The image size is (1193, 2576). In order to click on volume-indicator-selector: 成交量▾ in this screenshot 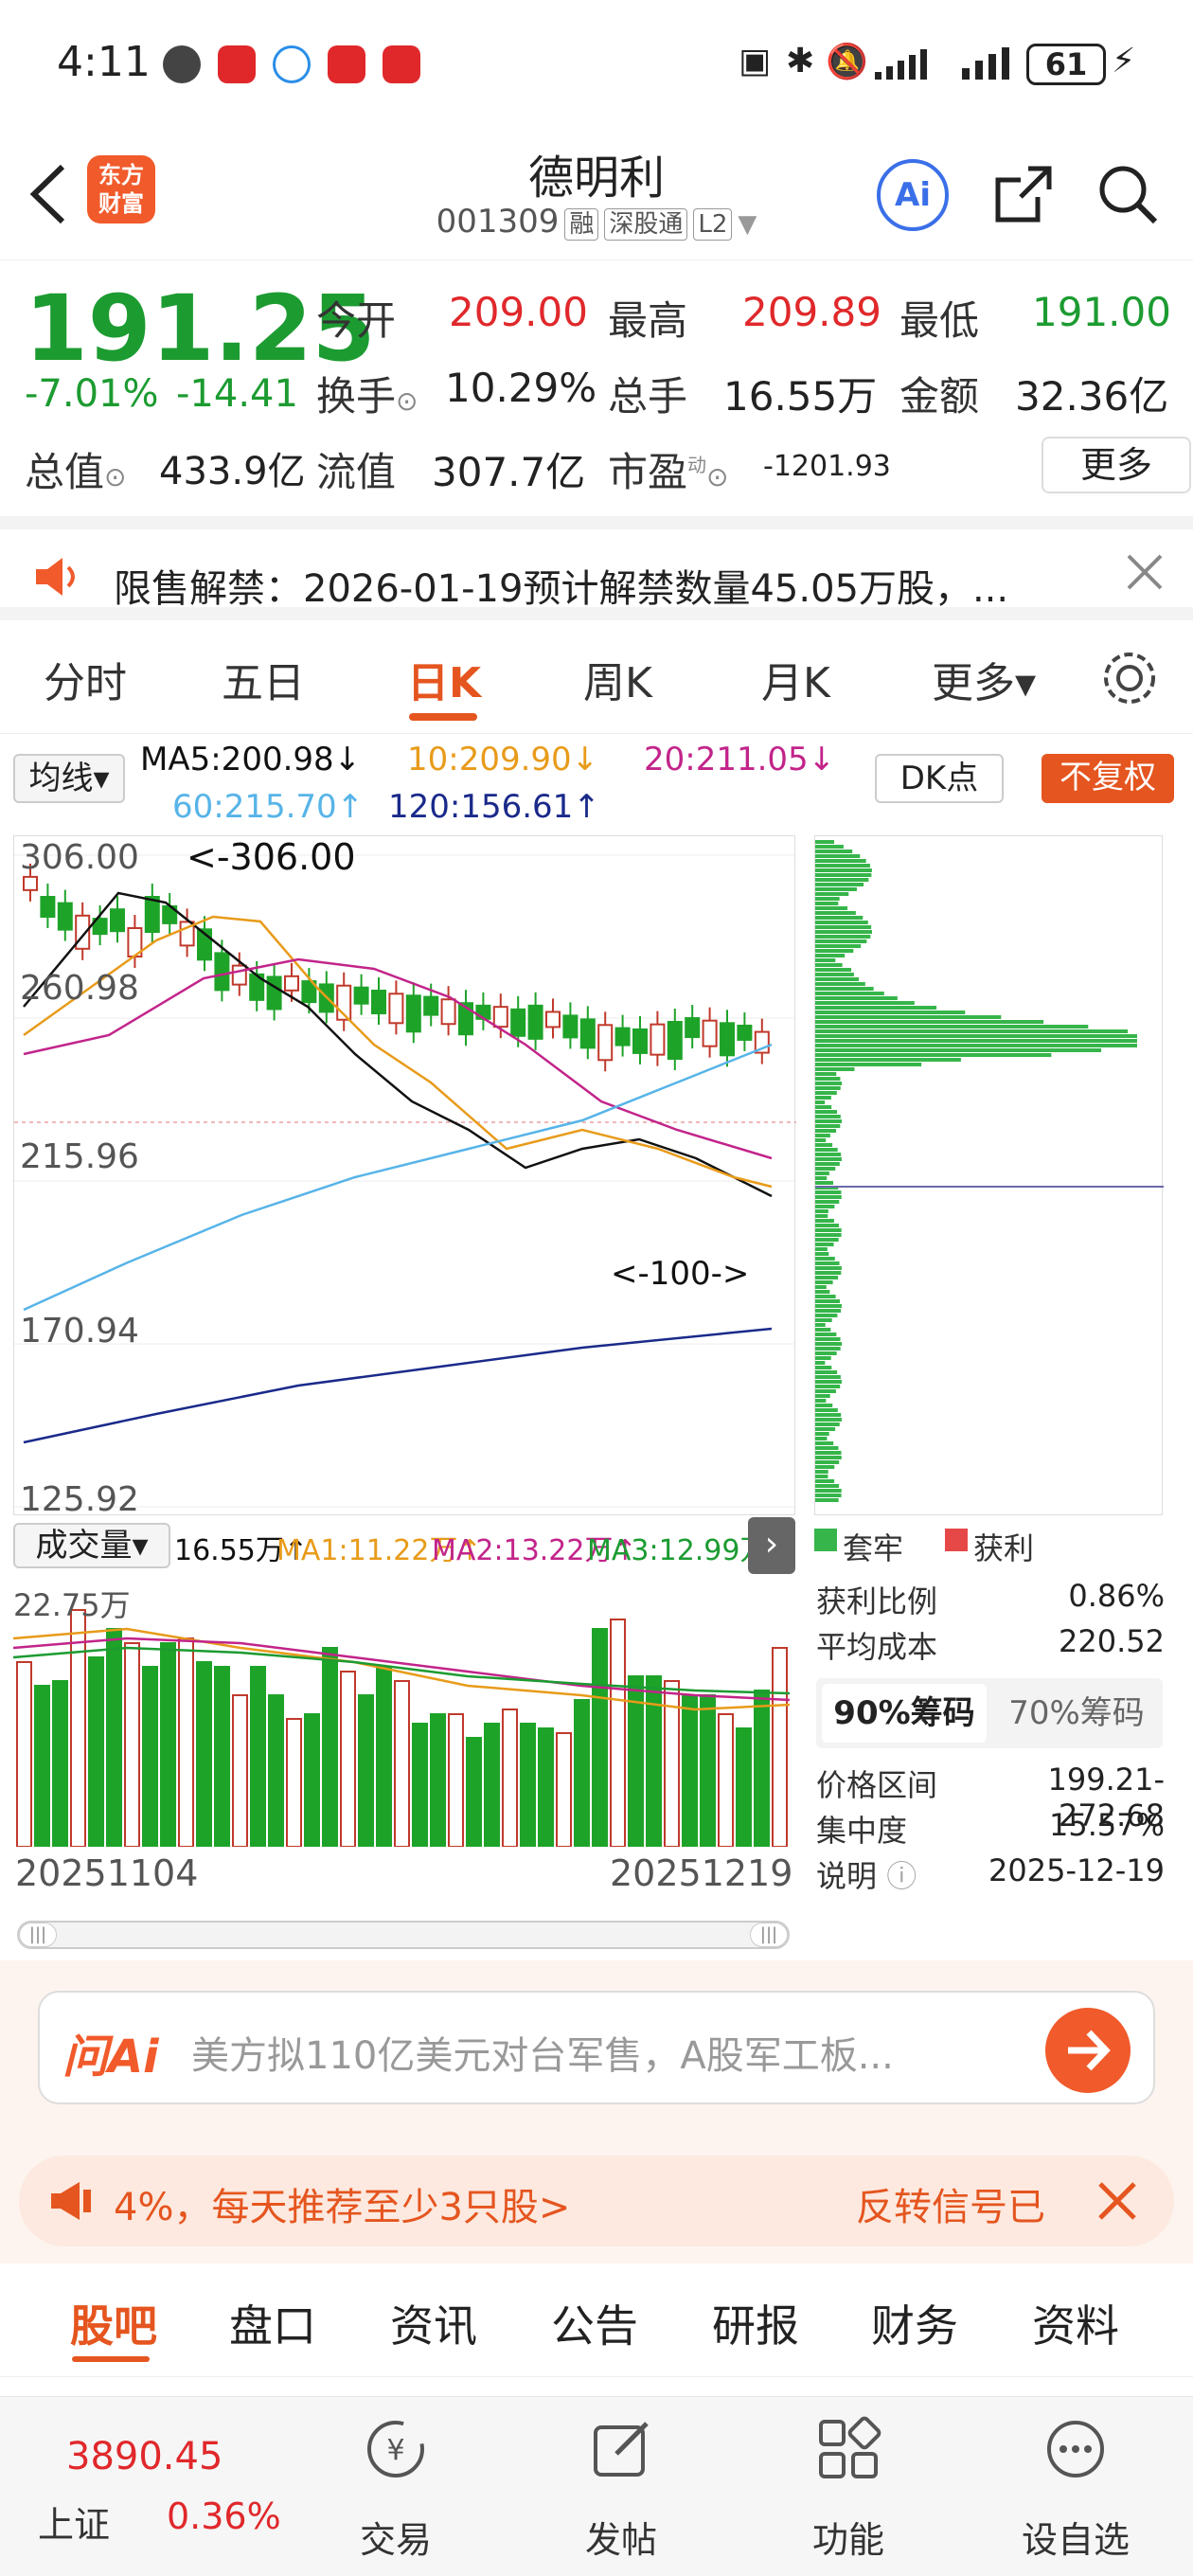, I will do `click(91, 1545)`.